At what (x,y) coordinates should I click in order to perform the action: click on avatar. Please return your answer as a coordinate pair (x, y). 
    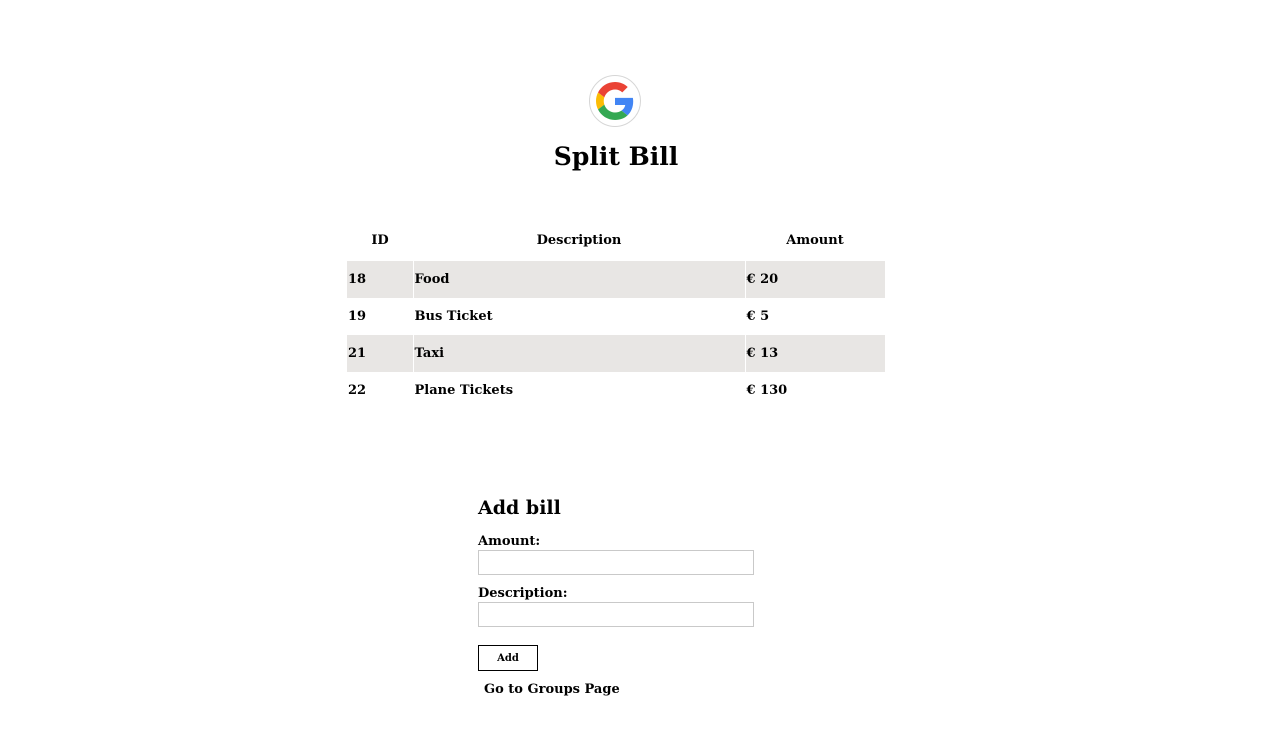
    Looking at the image, I should click on (615, 101).